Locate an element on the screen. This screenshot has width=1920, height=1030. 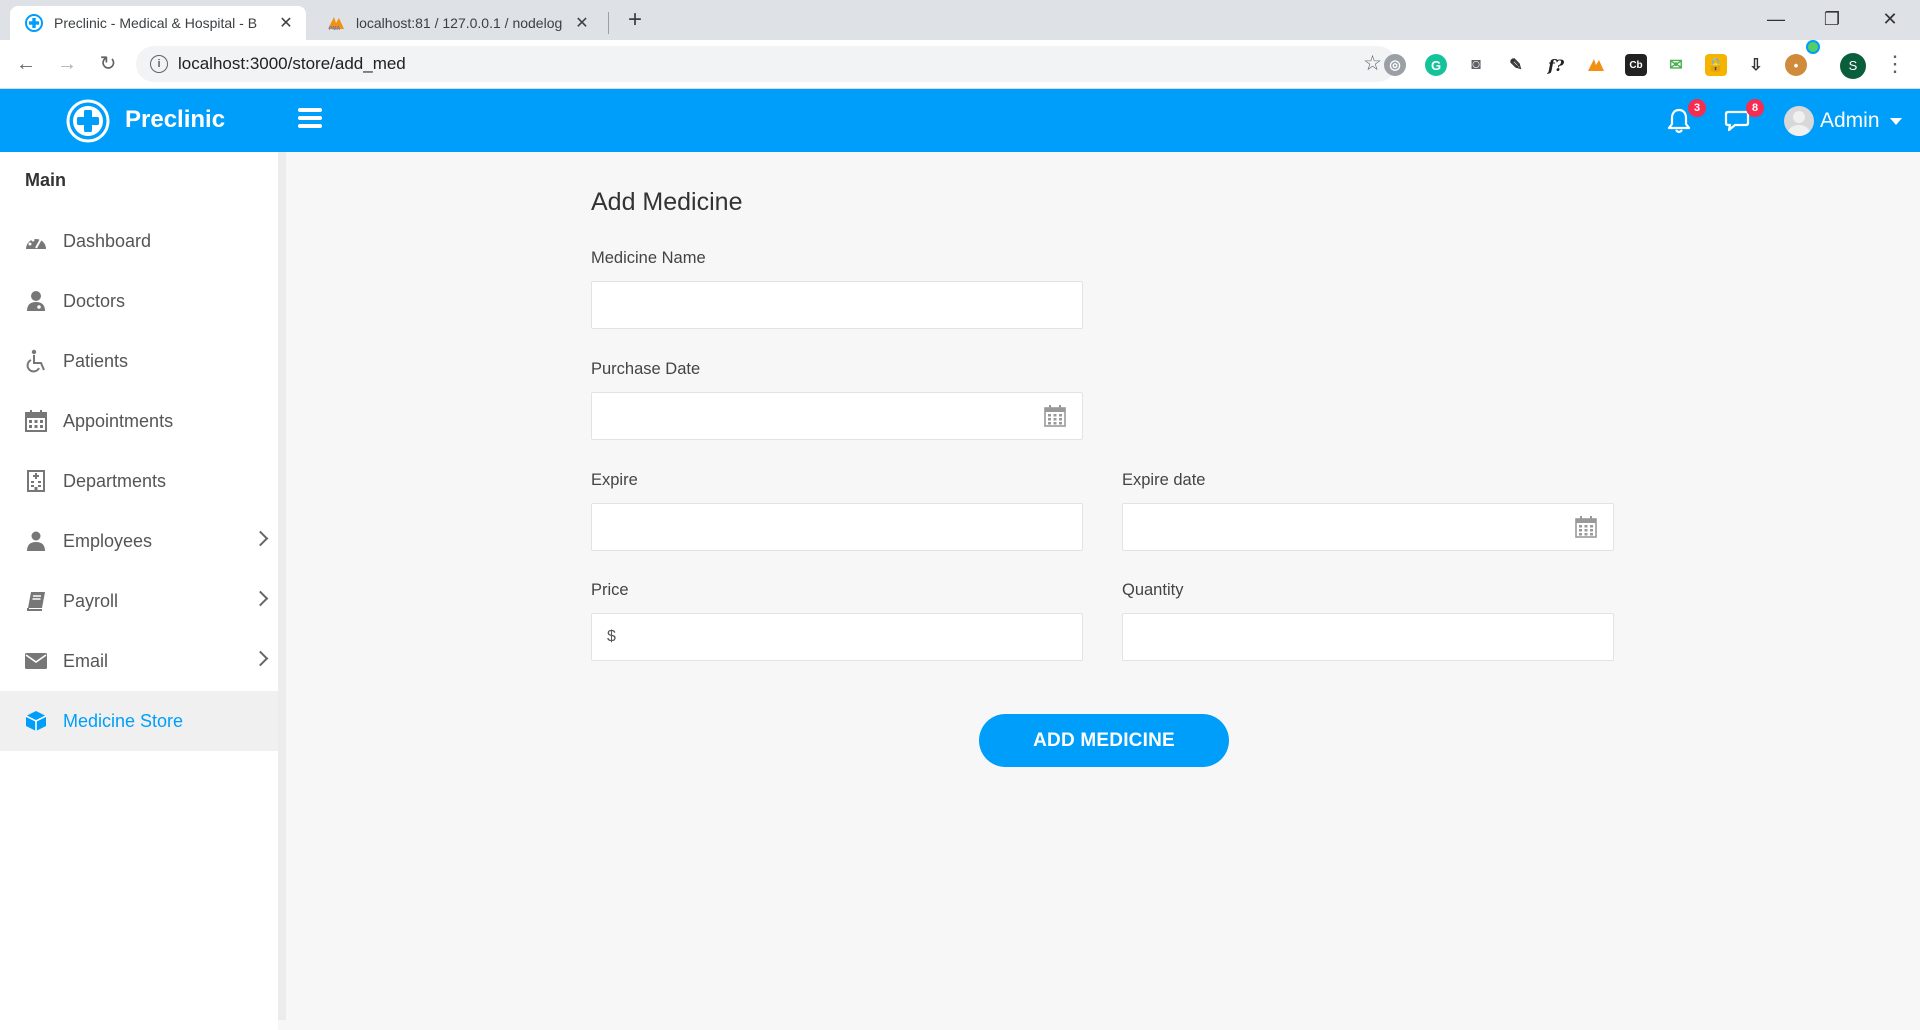
cookie-extension-icon: • is located at coordinates (1796, 65).